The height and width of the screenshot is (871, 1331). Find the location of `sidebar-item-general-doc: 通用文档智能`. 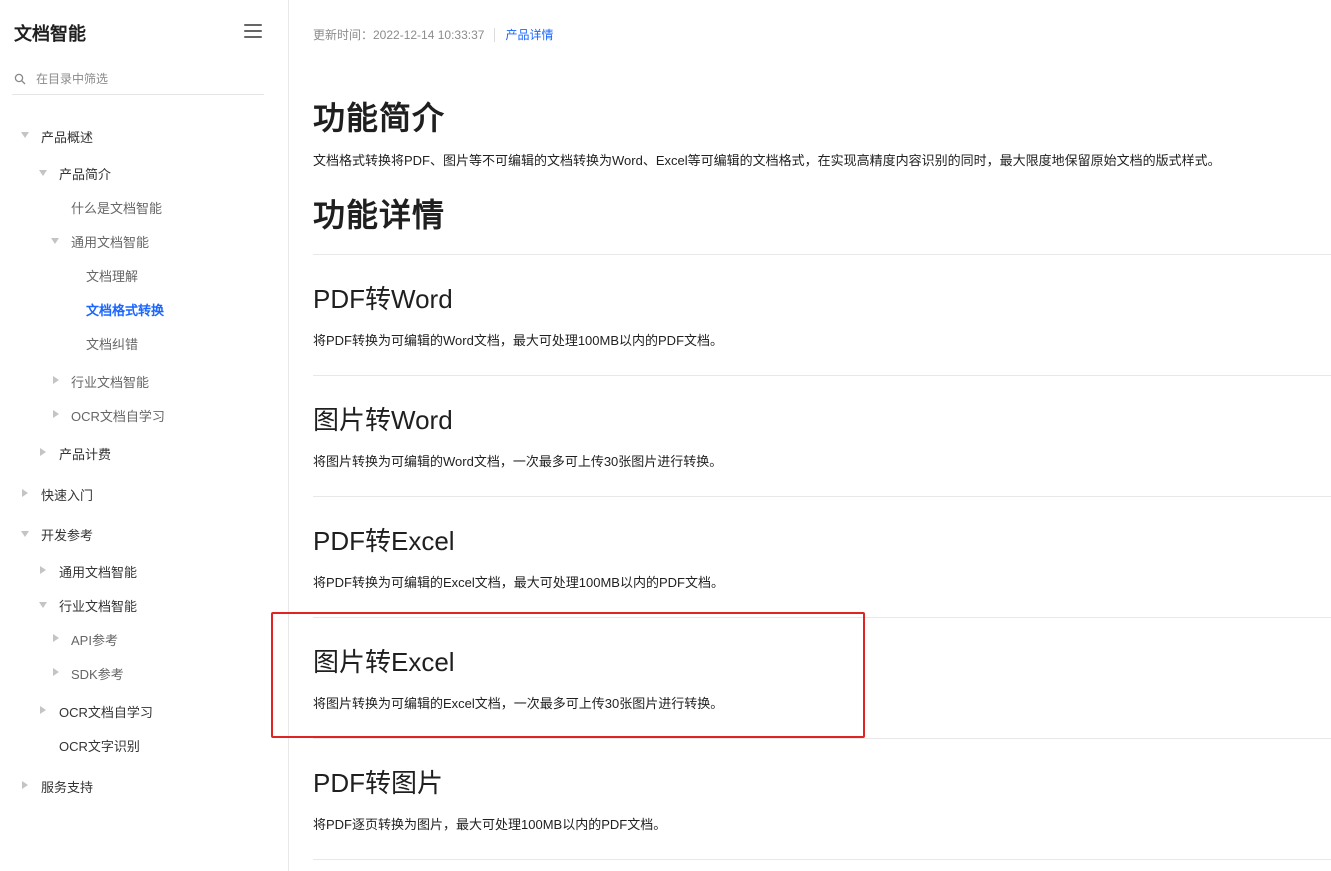

sidebar-item-general-doc: 通用文档智能 is located at coordinates (110, 241).